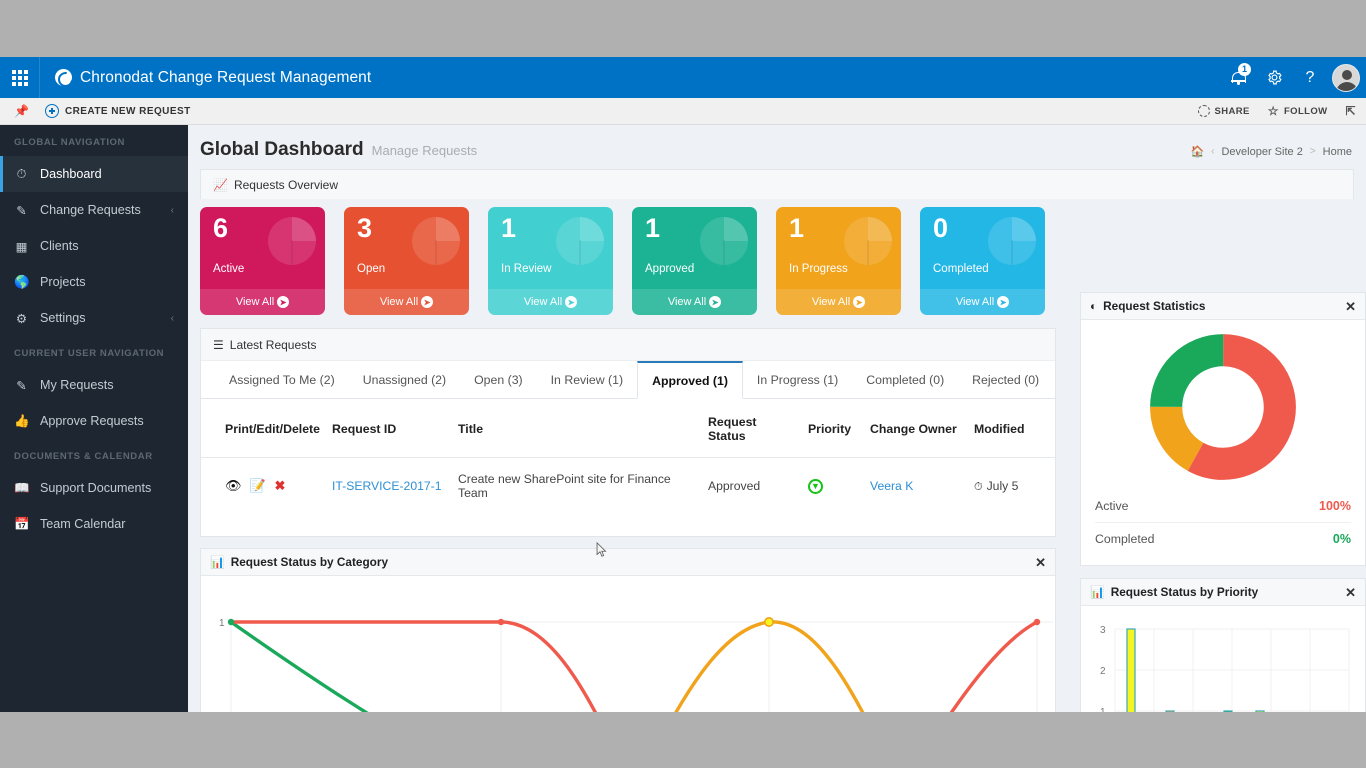 Image resolution: width=1366 pixels, height=768 pixels. What do you see at coordinates (982, 261) in the screenshot?
I see `stat-card-completed: 0 Completed View All ➤` at bounding box center [982, 261].